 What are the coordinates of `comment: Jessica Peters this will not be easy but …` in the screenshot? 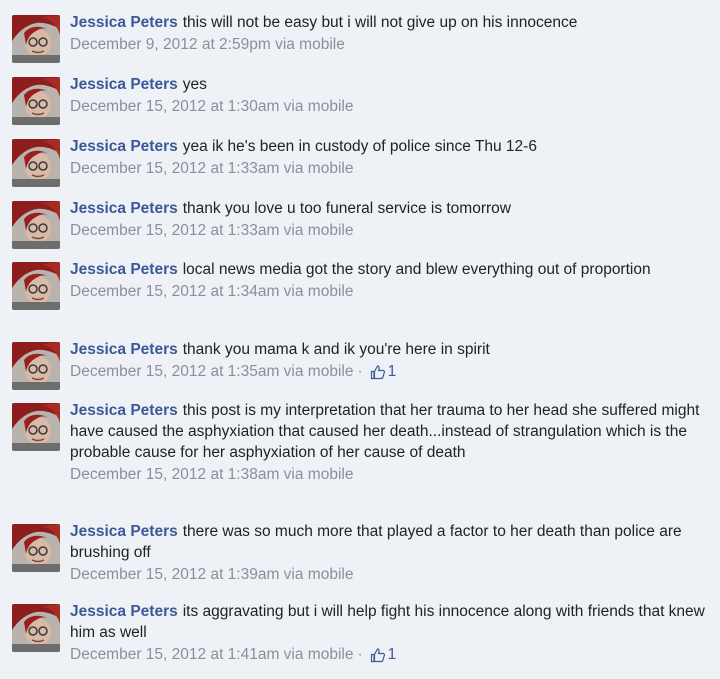 It's located at (360, 43).